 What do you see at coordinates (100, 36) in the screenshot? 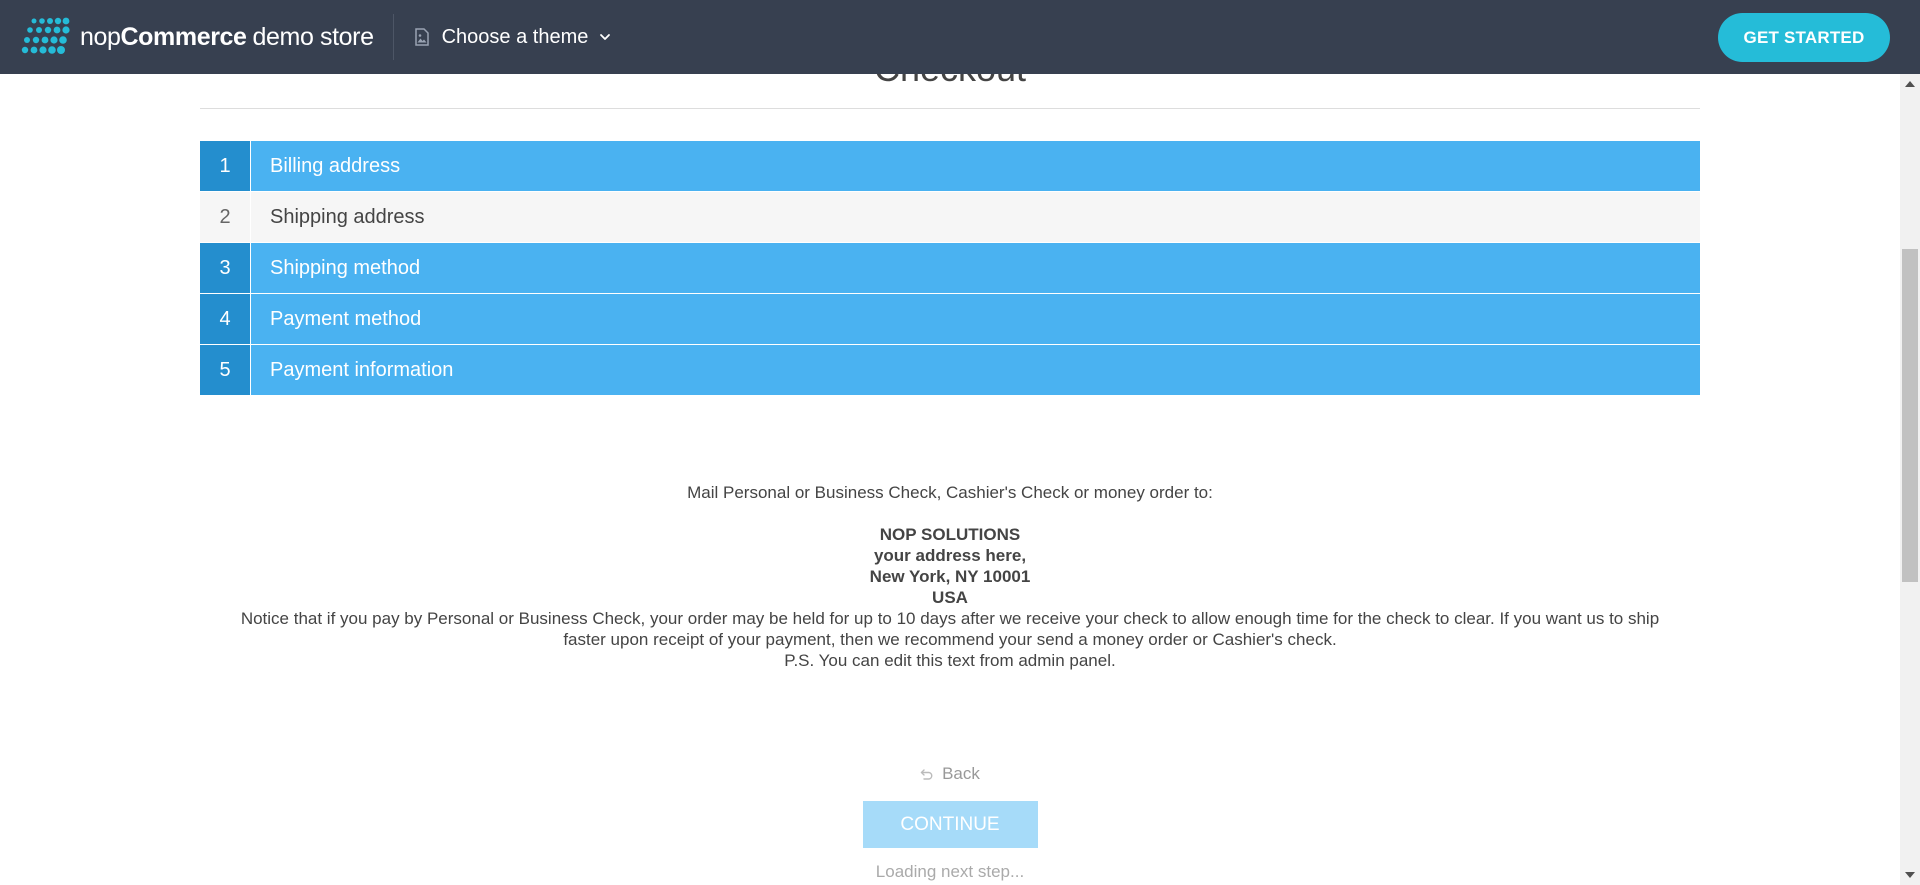
I see `brand-nop: nop` at bounding box center [100, 36].